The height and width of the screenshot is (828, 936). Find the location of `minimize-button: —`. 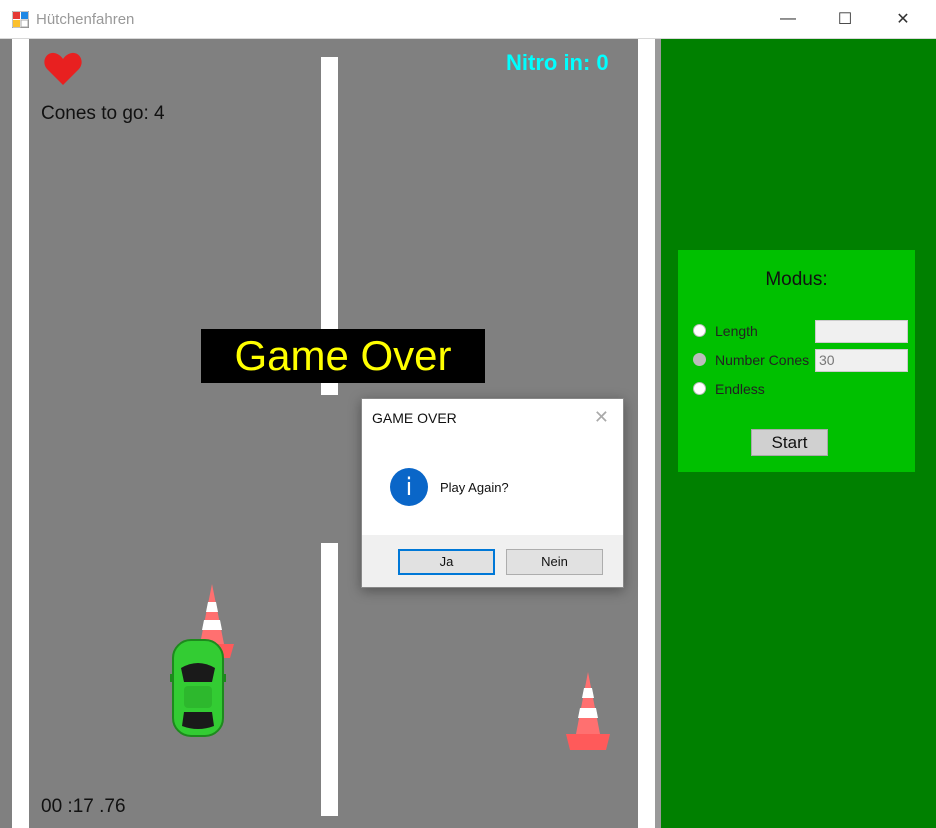

minimize-button: — is located at coordinates (788, 19).